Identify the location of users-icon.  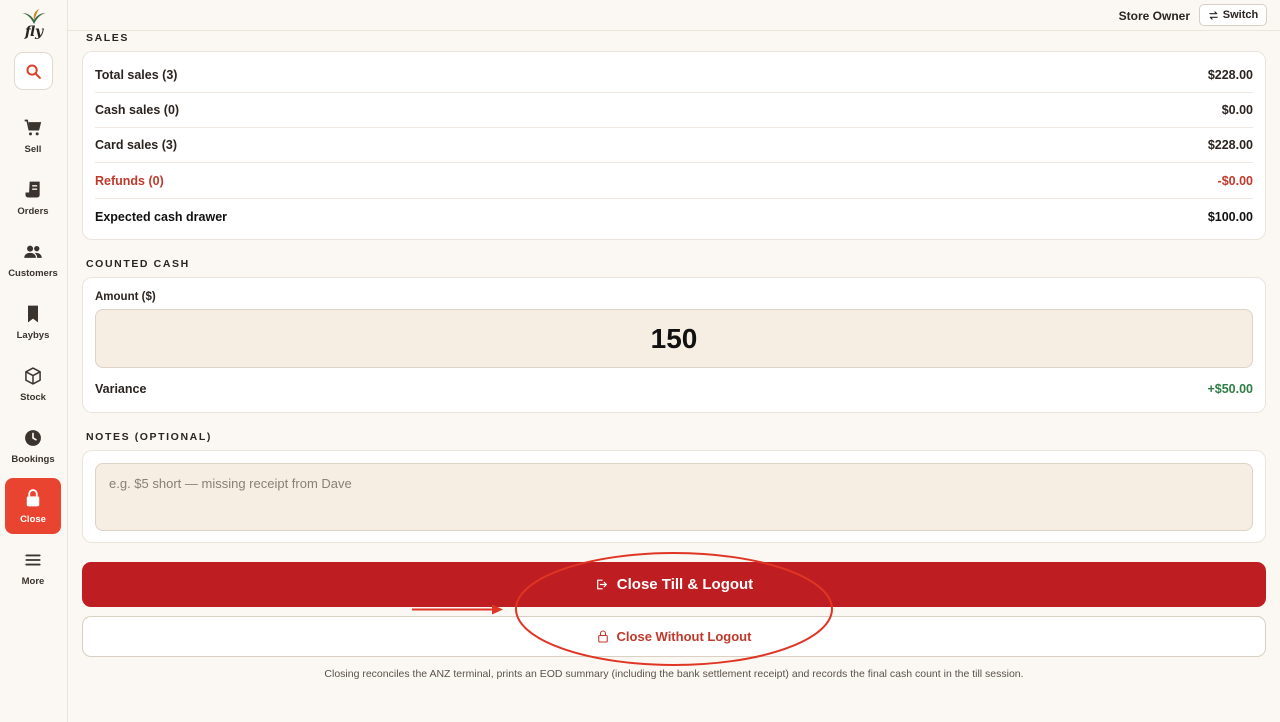
(33, 251).